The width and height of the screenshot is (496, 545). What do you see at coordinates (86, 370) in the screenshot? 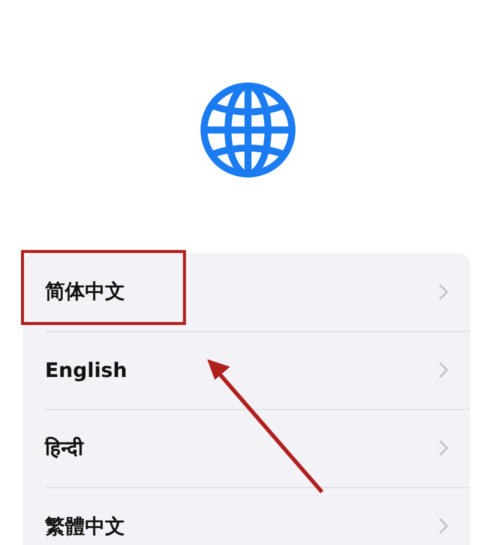
I see `language-name: English` at bounding box center [86, 370].